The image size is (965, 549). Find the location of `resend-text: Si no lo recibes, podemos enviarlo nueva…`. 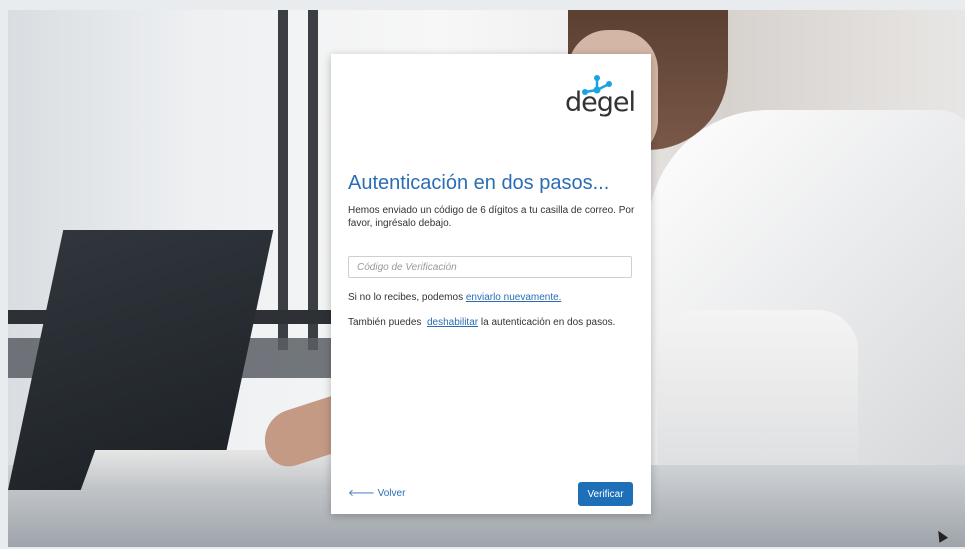

resend-text: Si no lo recibes, podemos enviarlo nueva… is located at coordinates (455, 297).